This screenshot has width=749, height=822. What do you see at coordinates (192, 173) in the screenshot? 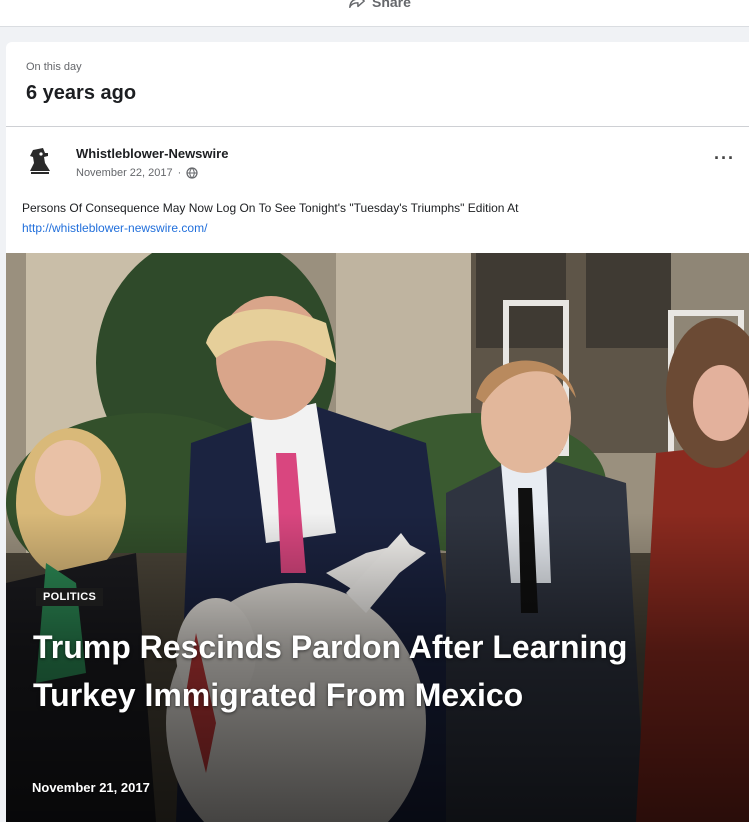
I see `globe-icon` at bounding box center [192, 173].